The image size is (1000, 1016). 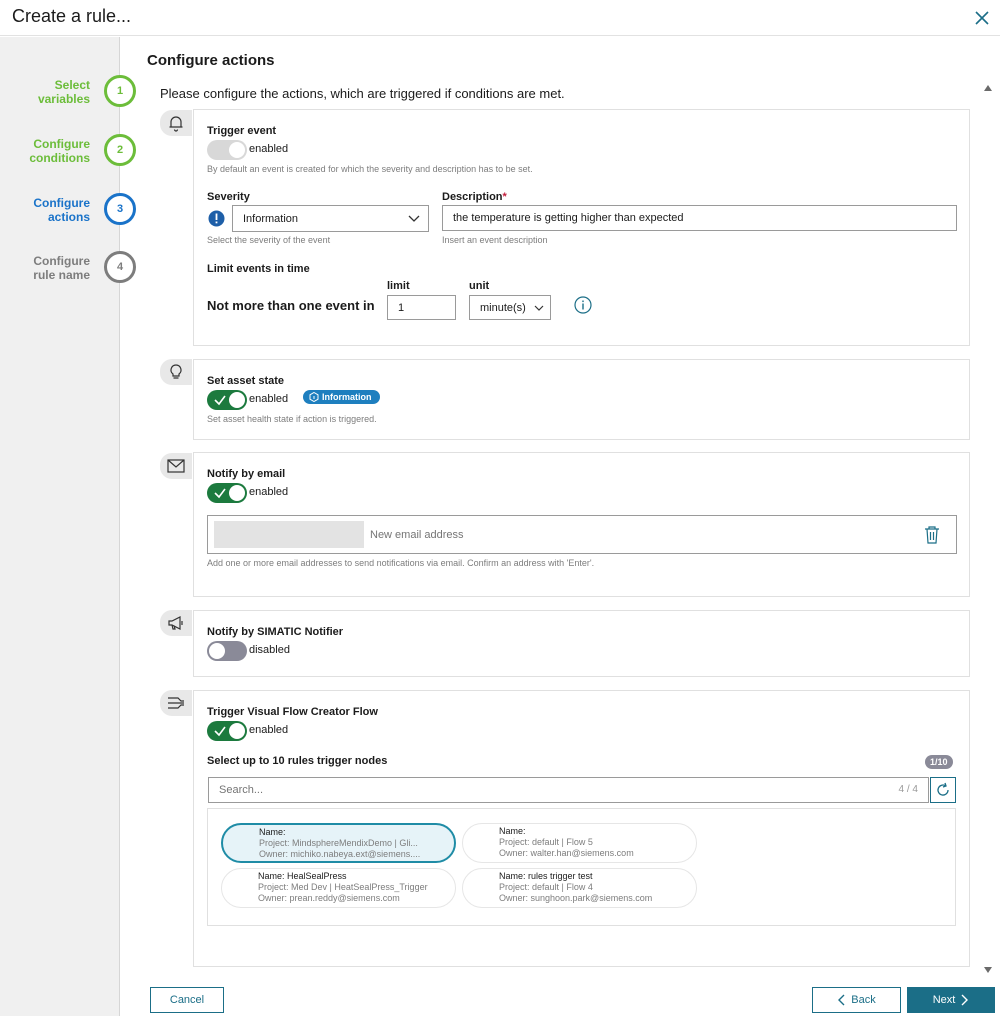 I want to click on limit-value: 1, so click(x=401, y=307).